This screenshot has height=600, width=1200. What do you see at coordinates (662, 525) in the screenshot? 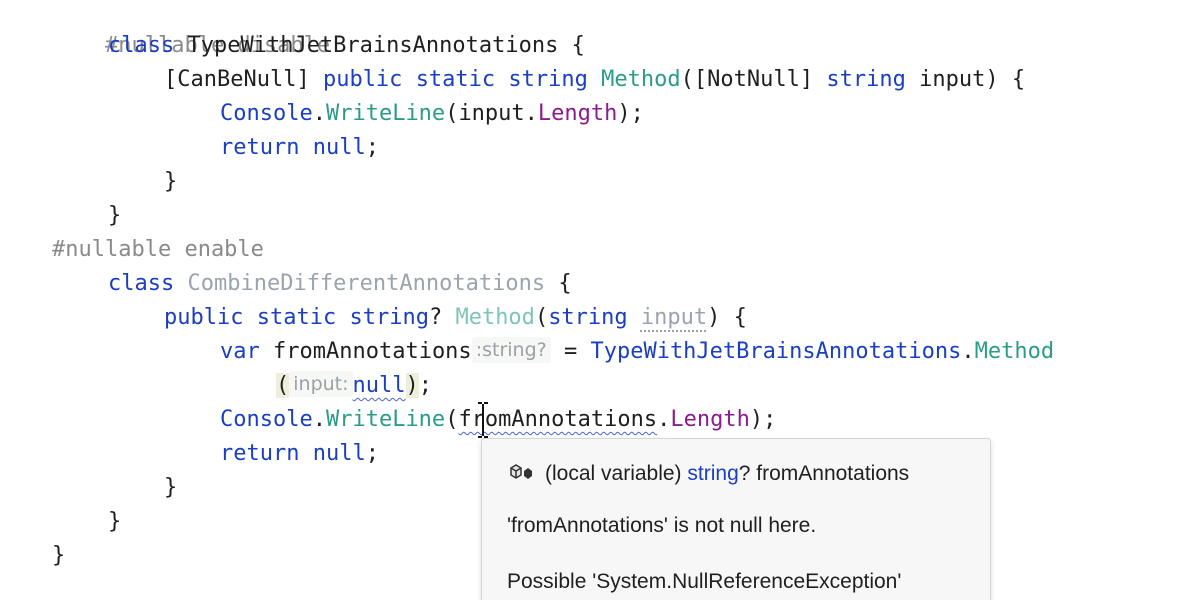
I see `tooltip-nullability-note: 'fromAnnotations' is not null here.` at bounding box center [662, 525].